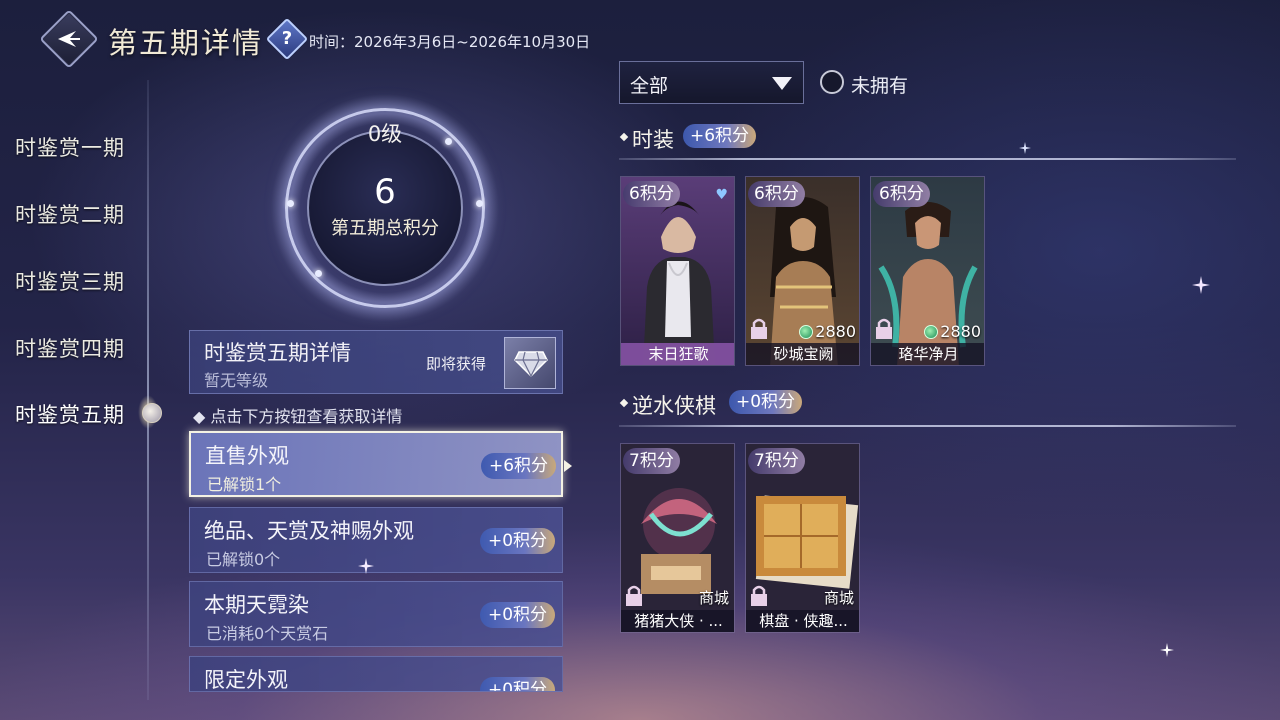  What do you see at coordinates (653, 139) in the screenshot?
I see `section-title-fashion: 时装` at bounding box center [653, 139].